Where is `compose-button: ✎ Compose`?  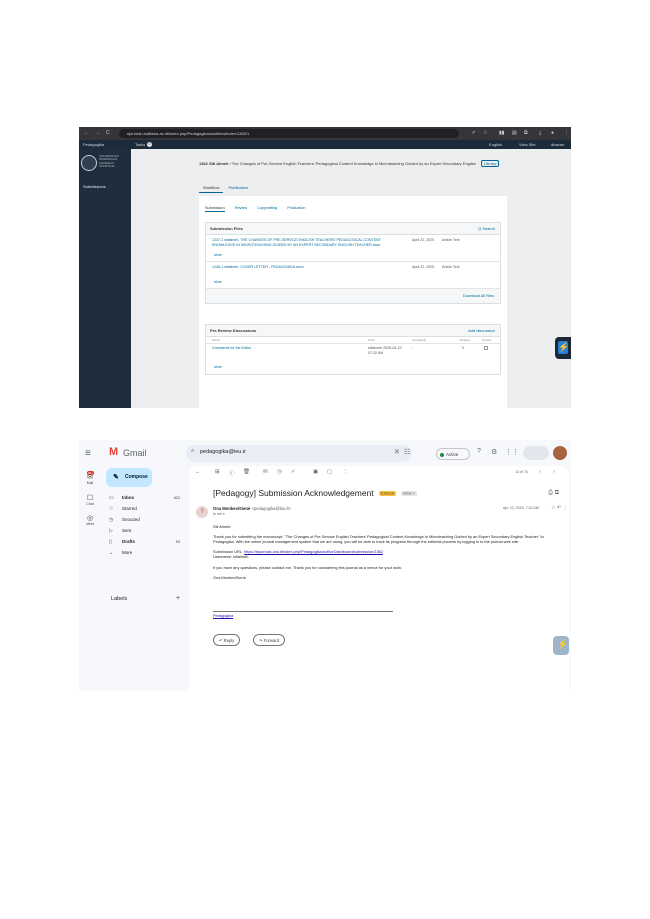 compose-button: ✎ Compose is located at coordinates (129, 477).